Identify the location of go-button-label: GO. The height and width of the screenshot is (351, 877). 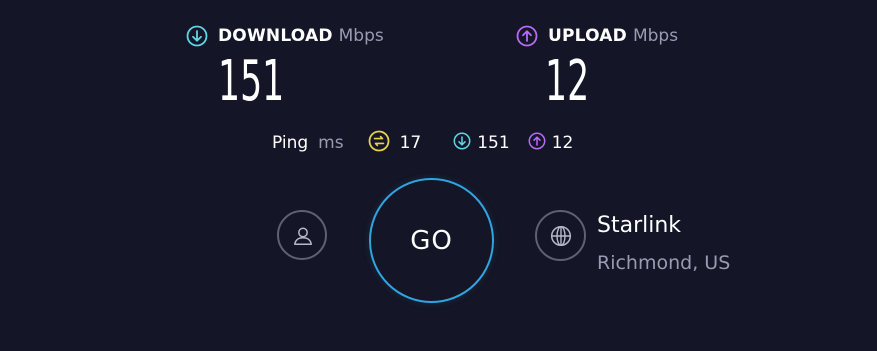
(431, 240).